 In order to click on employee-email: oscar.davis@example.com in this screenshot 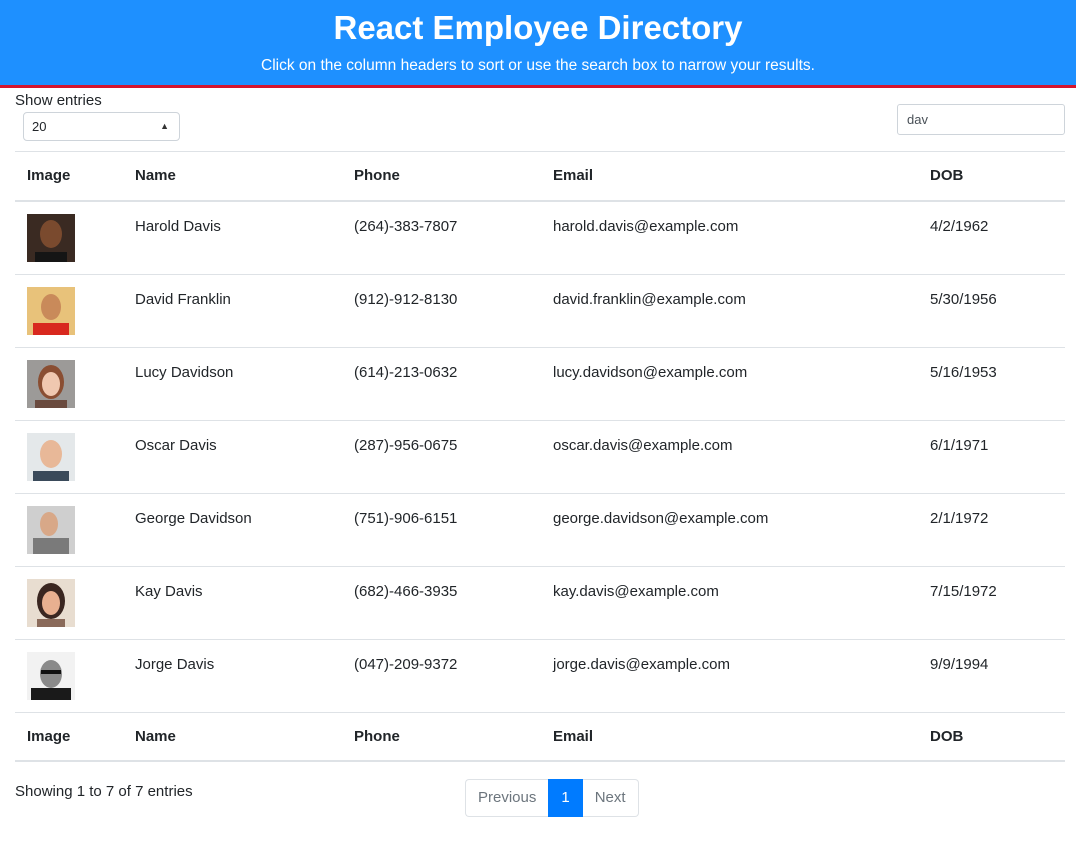, I will do `click(643, 445)`.